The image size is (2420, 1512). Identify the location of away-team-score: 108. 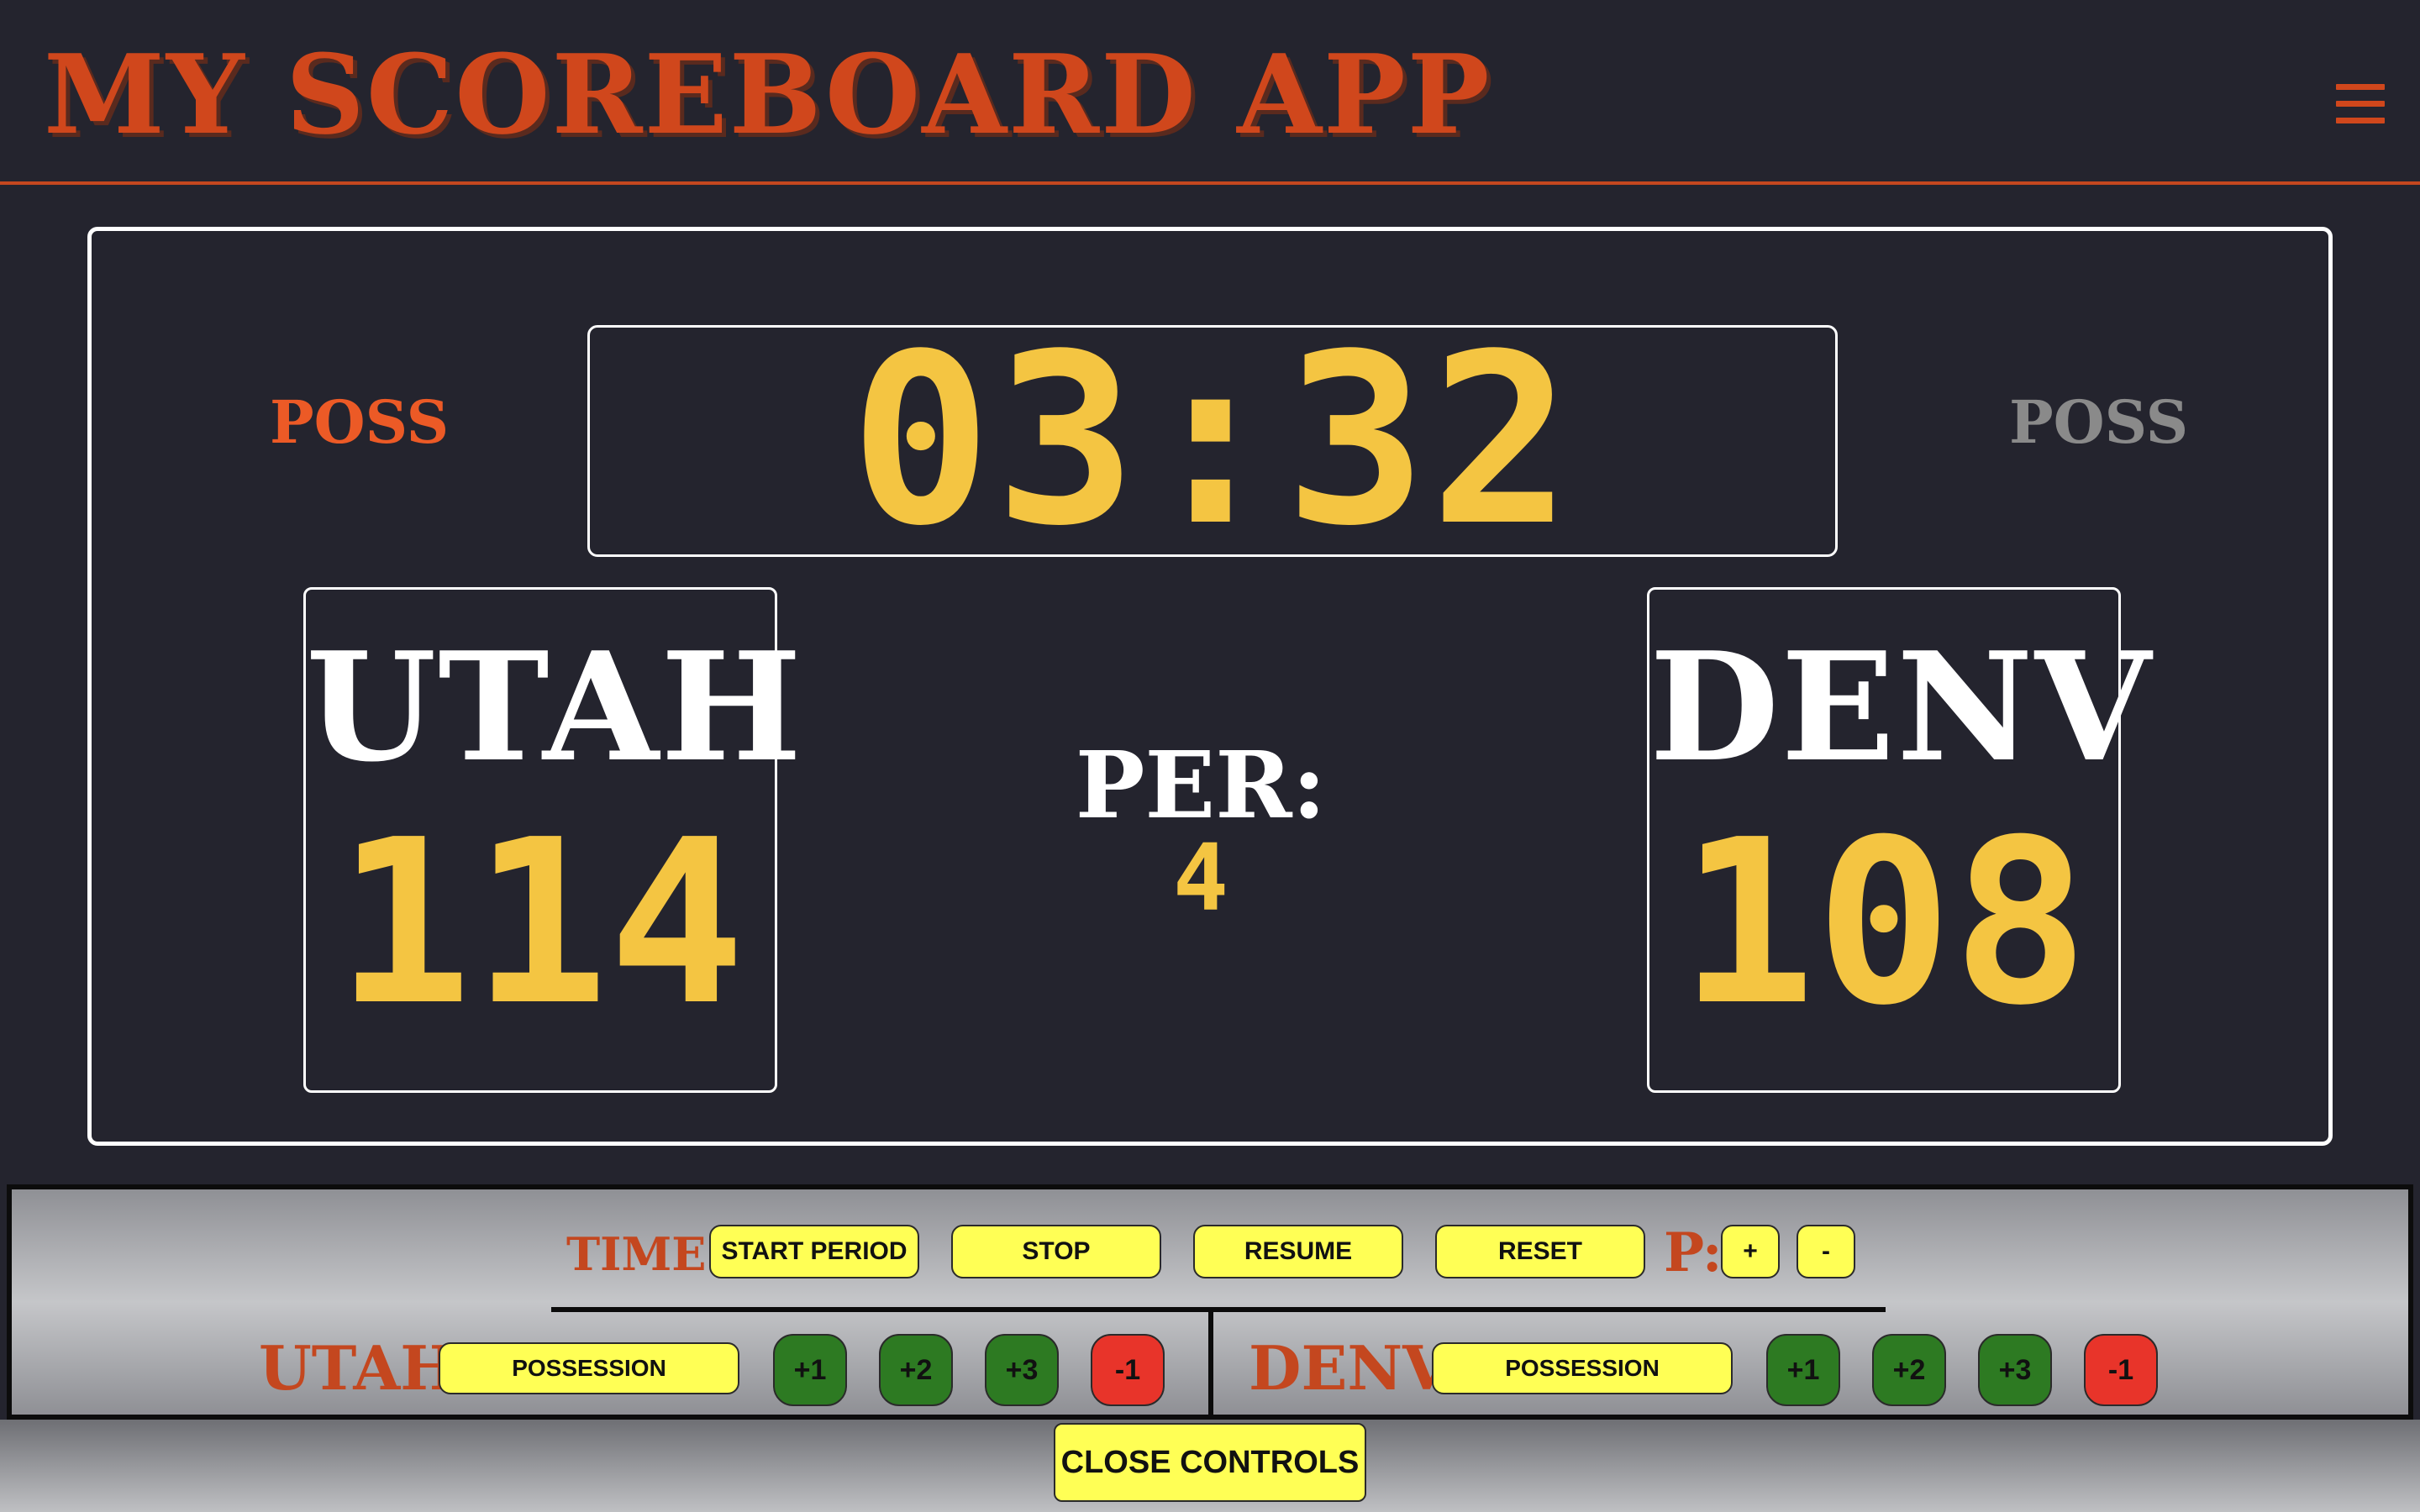
(1884, 922).